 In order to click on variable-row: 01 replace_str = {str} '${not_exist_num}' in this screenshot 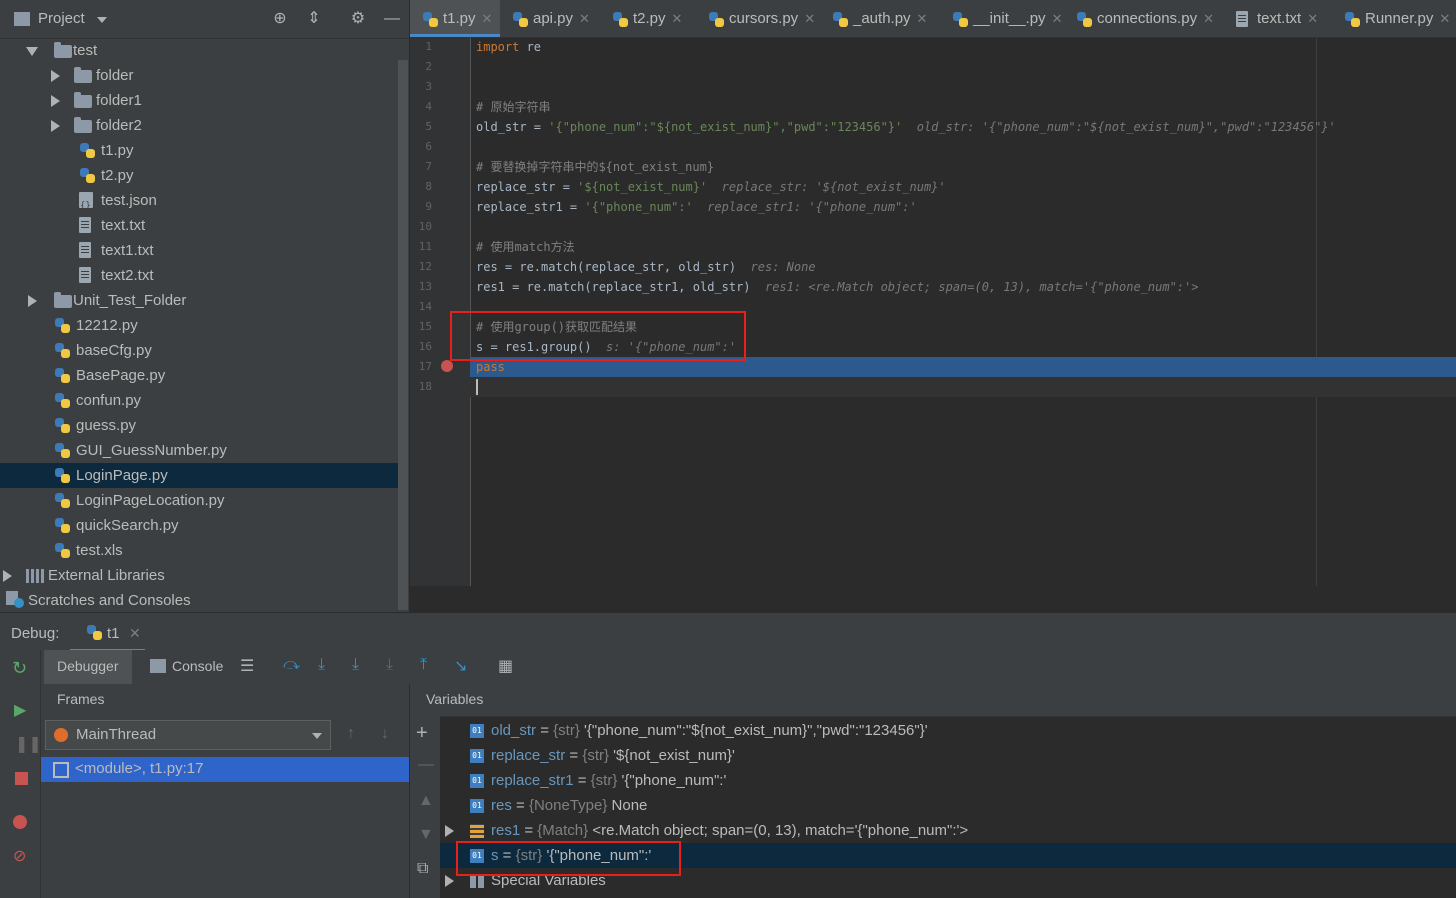, I will do `click(948, 755)`.